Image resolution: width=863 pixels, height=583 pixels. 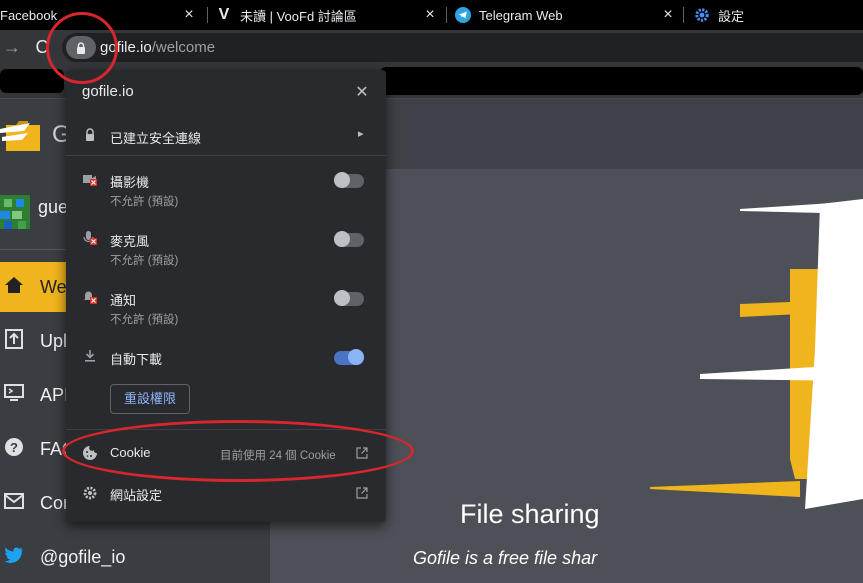 What do you see at coordinates (756, 354) in the screenshot?
I see `hero-illustration` at bounding box center [756, 354].